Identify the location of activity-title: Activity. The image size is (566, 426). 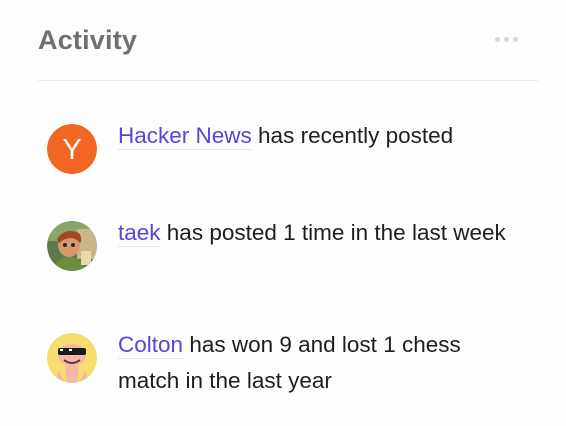
(88, 40).